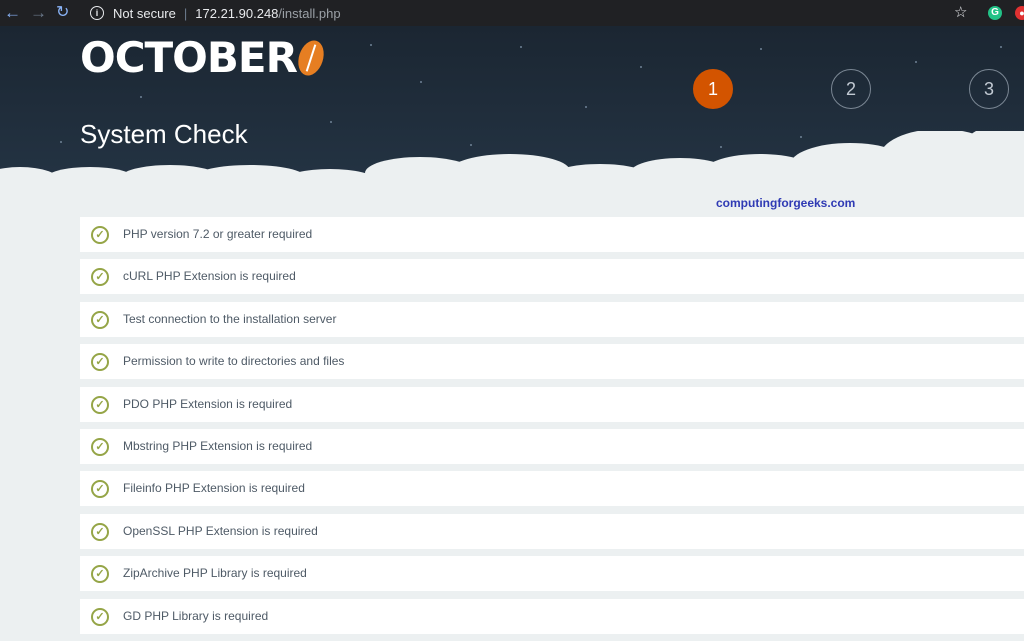  I want to click on watermark-text: computingforgeeks.com, so click(786, 203).